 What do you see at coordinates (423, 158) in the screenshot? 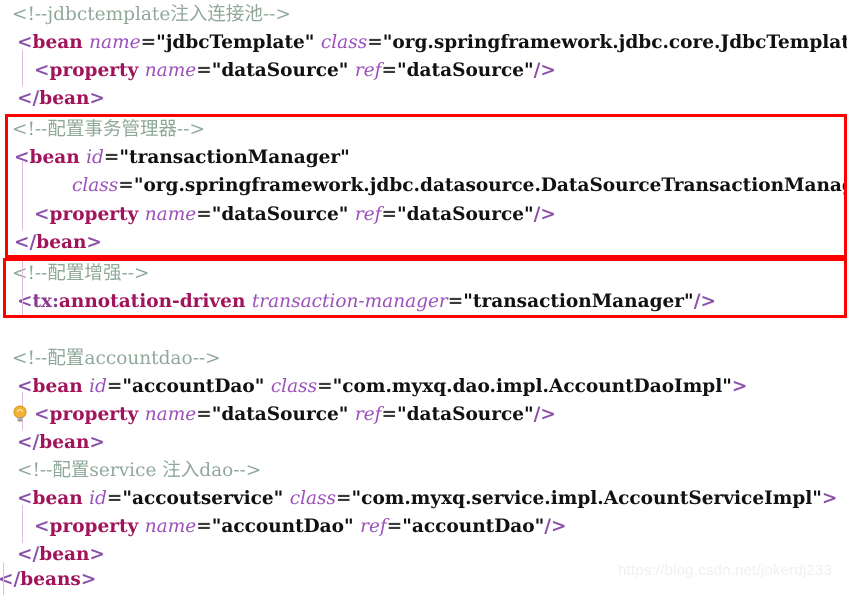
I see `code-line: <bean id="transactionManager"` at bounding box center [423, 158].